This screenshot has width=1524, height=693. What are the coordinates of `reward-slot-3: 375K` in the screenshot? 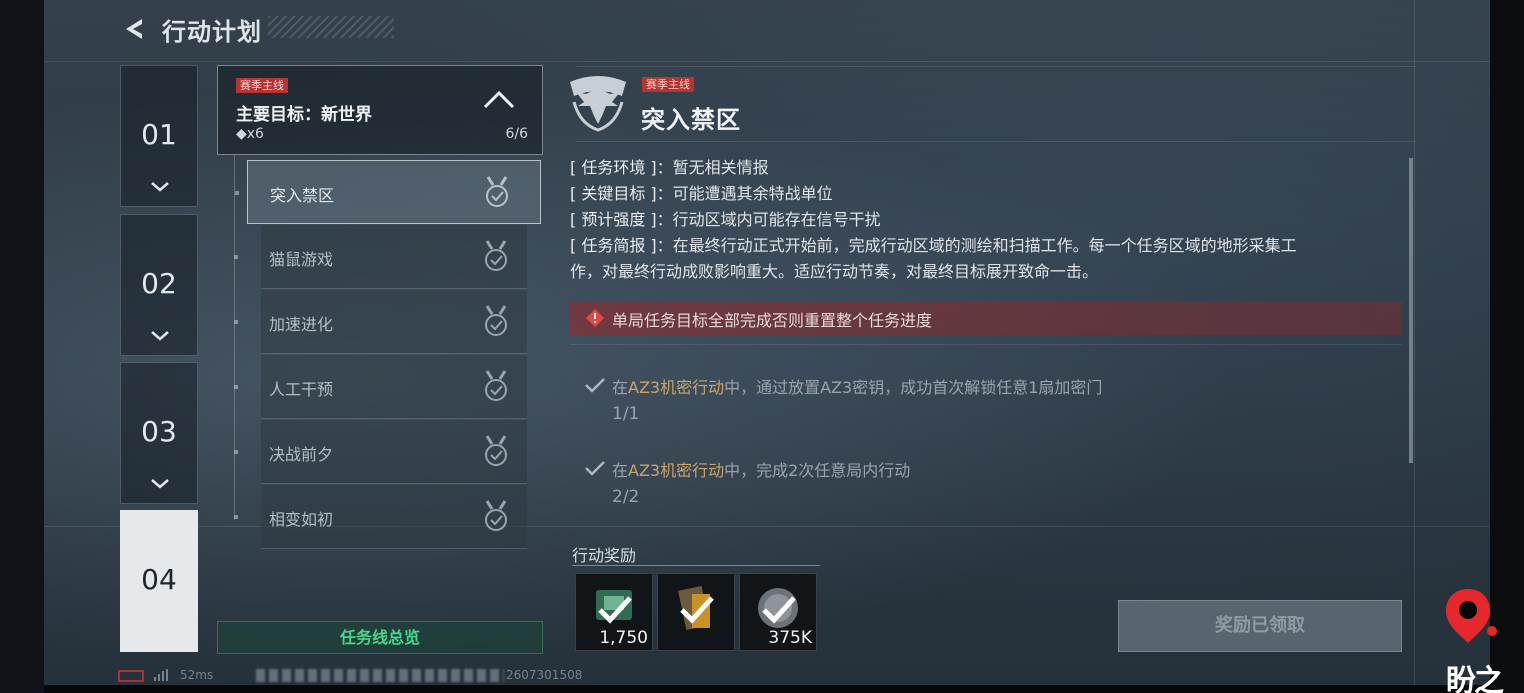 It's located at (778, 612).